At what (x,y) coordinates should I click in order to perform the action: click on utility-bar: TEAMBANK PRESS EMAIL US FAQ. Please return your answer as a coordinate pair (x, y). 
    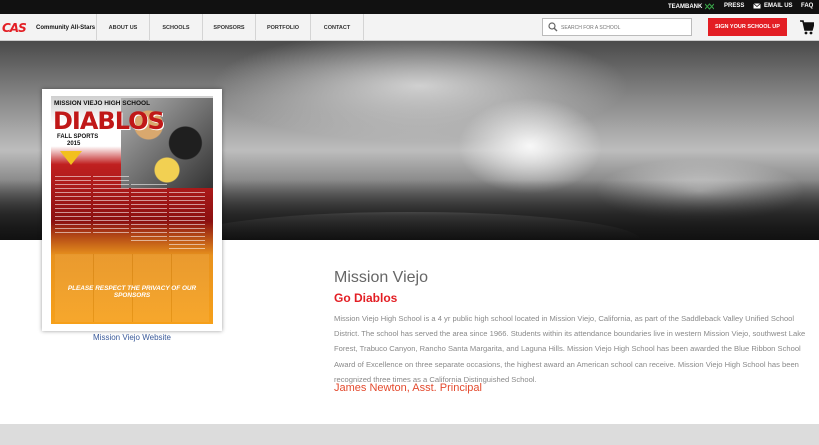
    Looking at the image, I should click on (409, 7).